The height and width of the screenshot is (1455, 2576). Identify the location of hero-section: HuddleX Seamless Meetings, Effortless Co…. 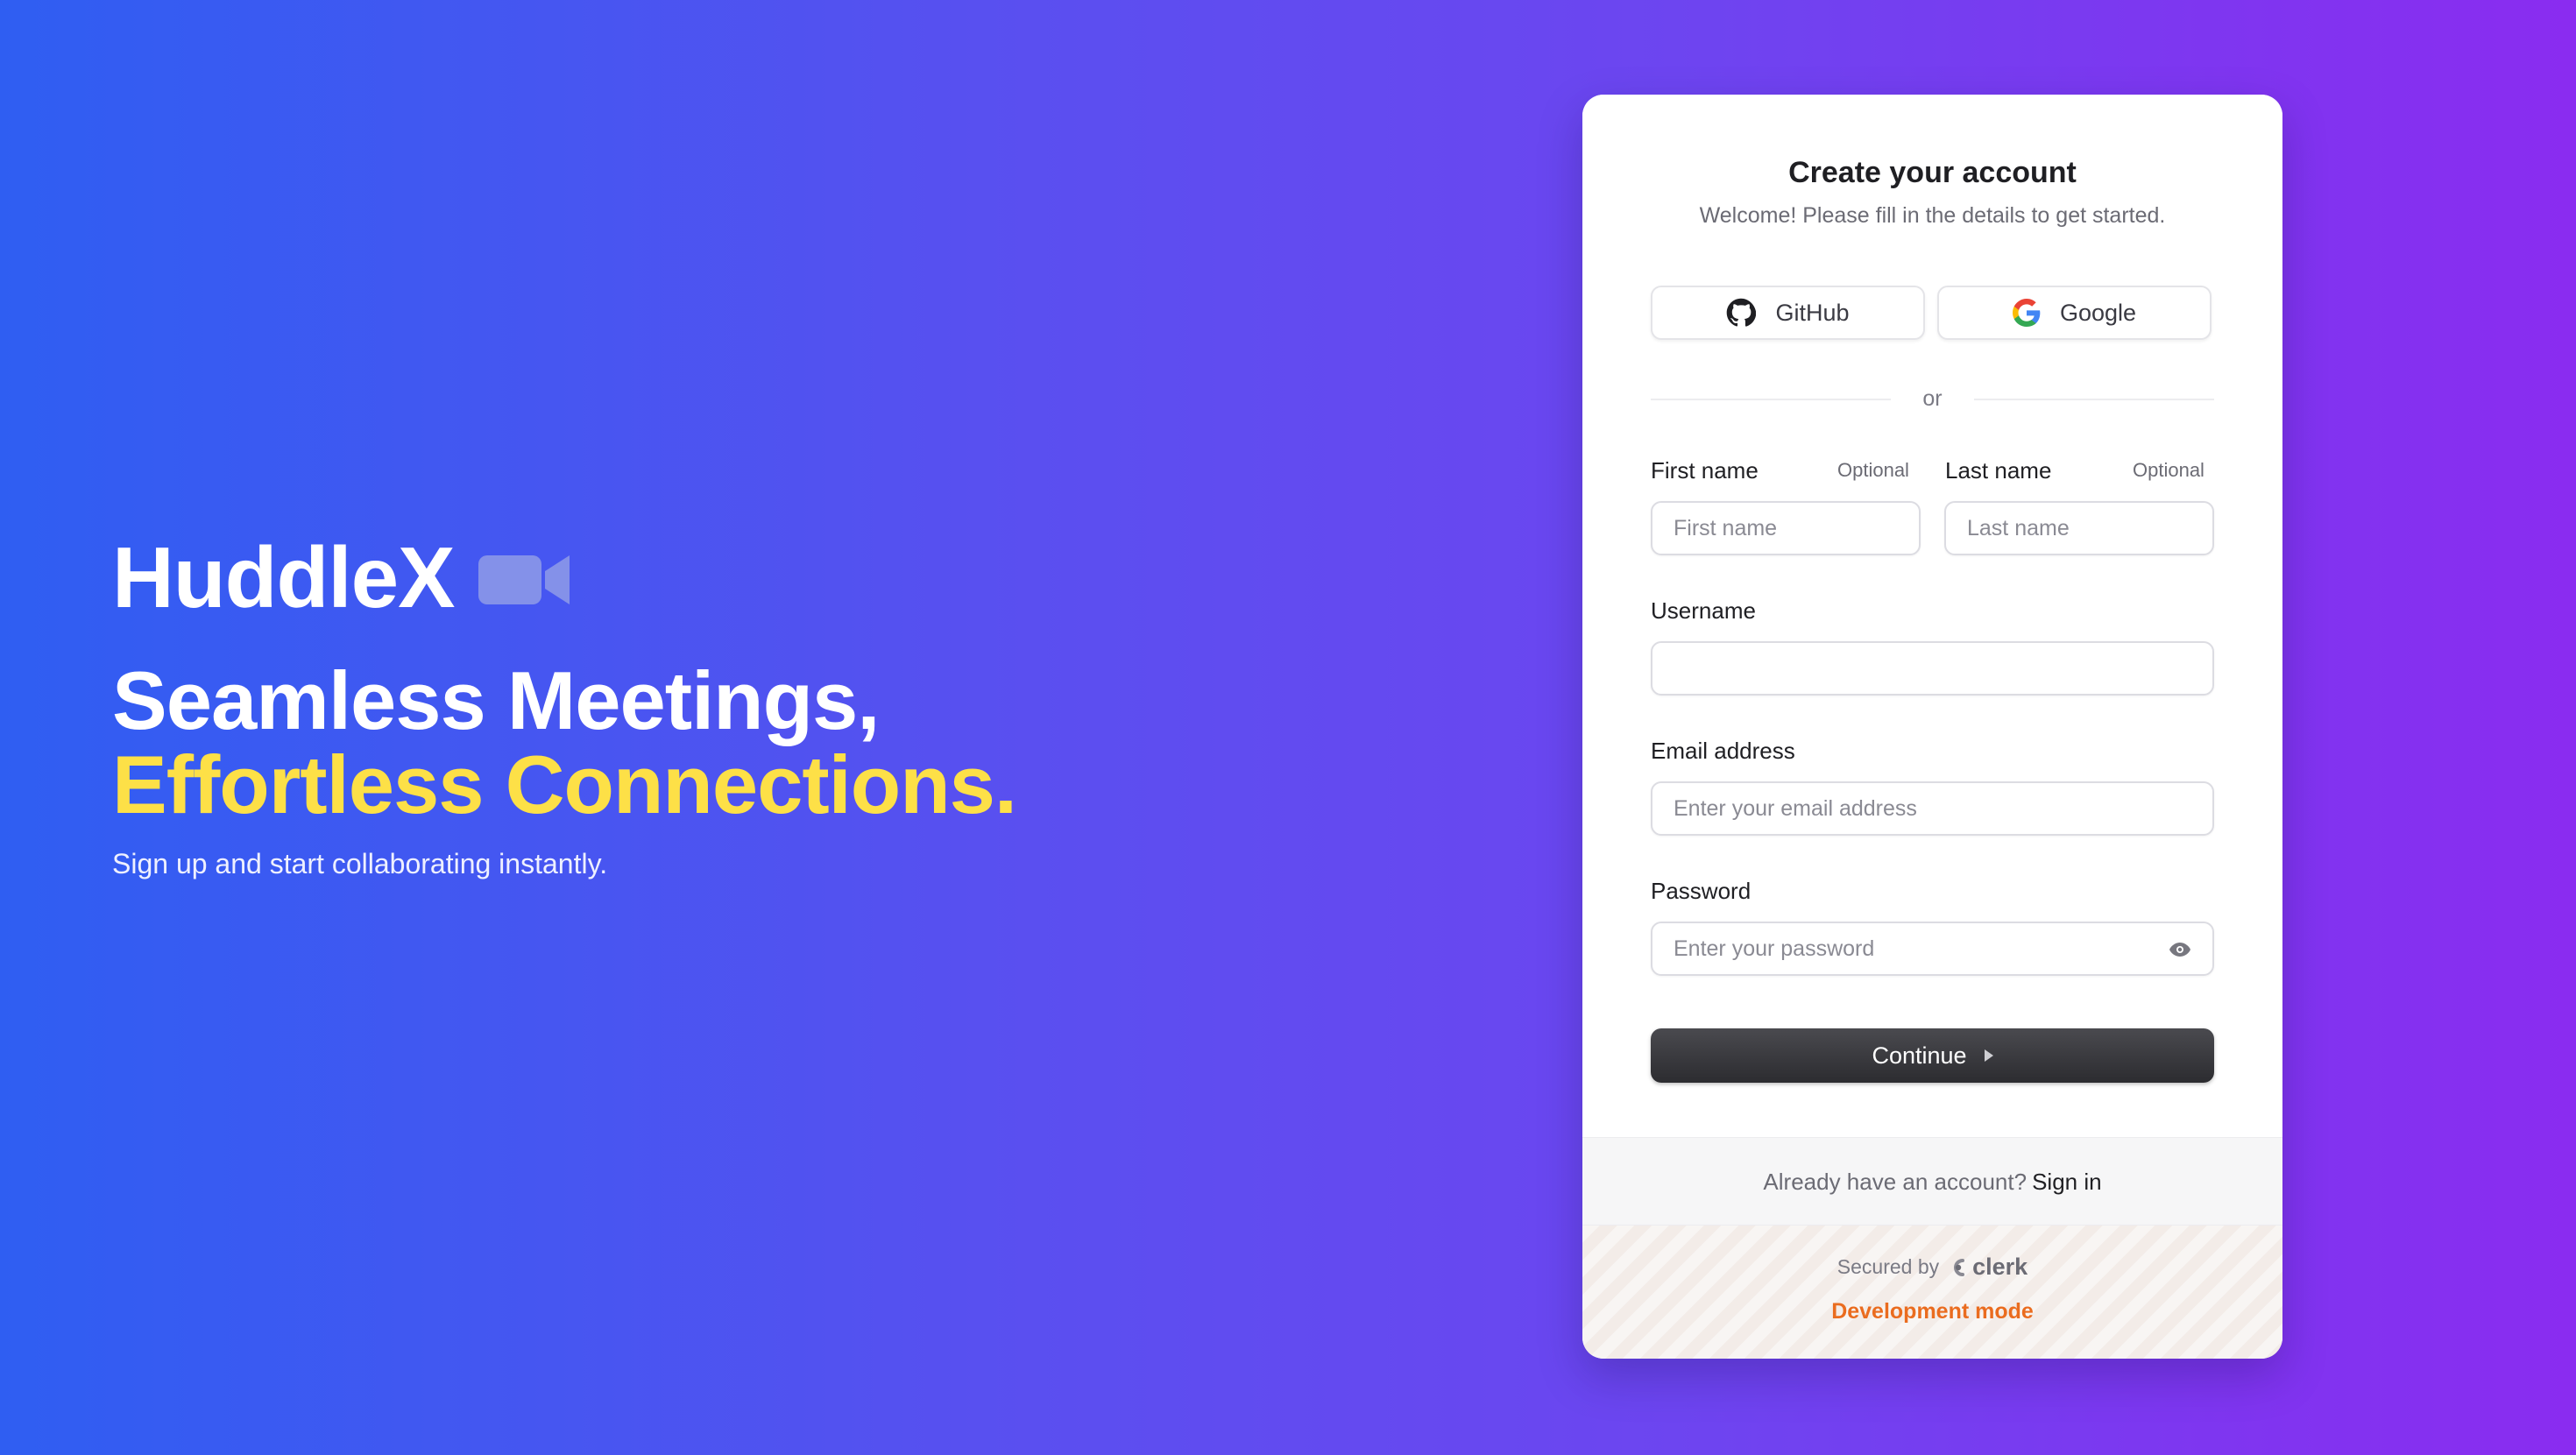
(564, 704).